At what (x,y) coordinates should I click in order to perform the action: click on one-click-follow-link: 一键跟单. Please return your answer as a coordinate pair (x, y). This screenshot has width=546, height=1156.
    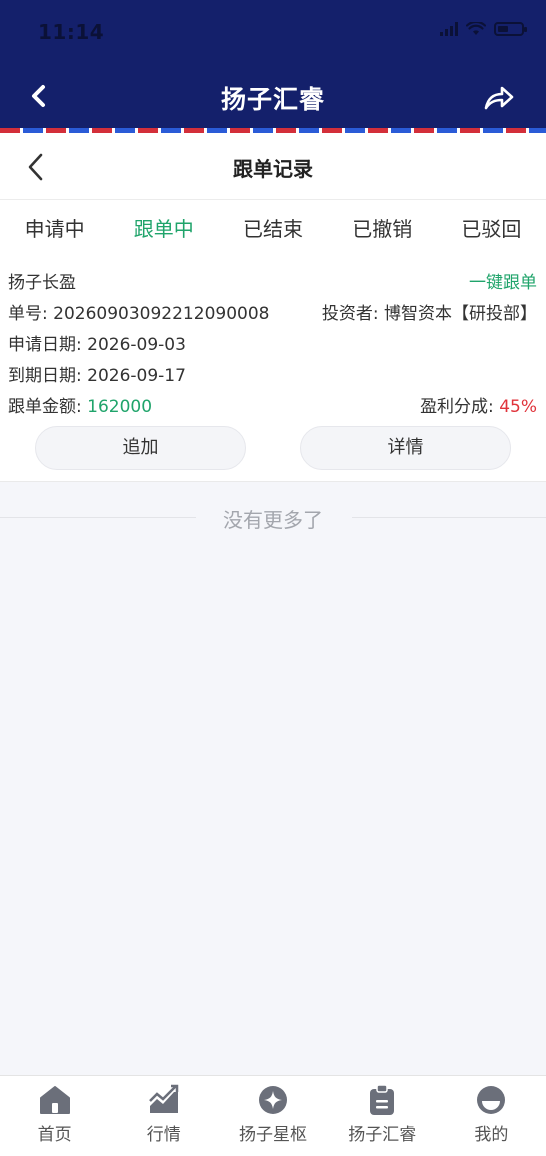
    Looking at the image, I should click on (503, 283).